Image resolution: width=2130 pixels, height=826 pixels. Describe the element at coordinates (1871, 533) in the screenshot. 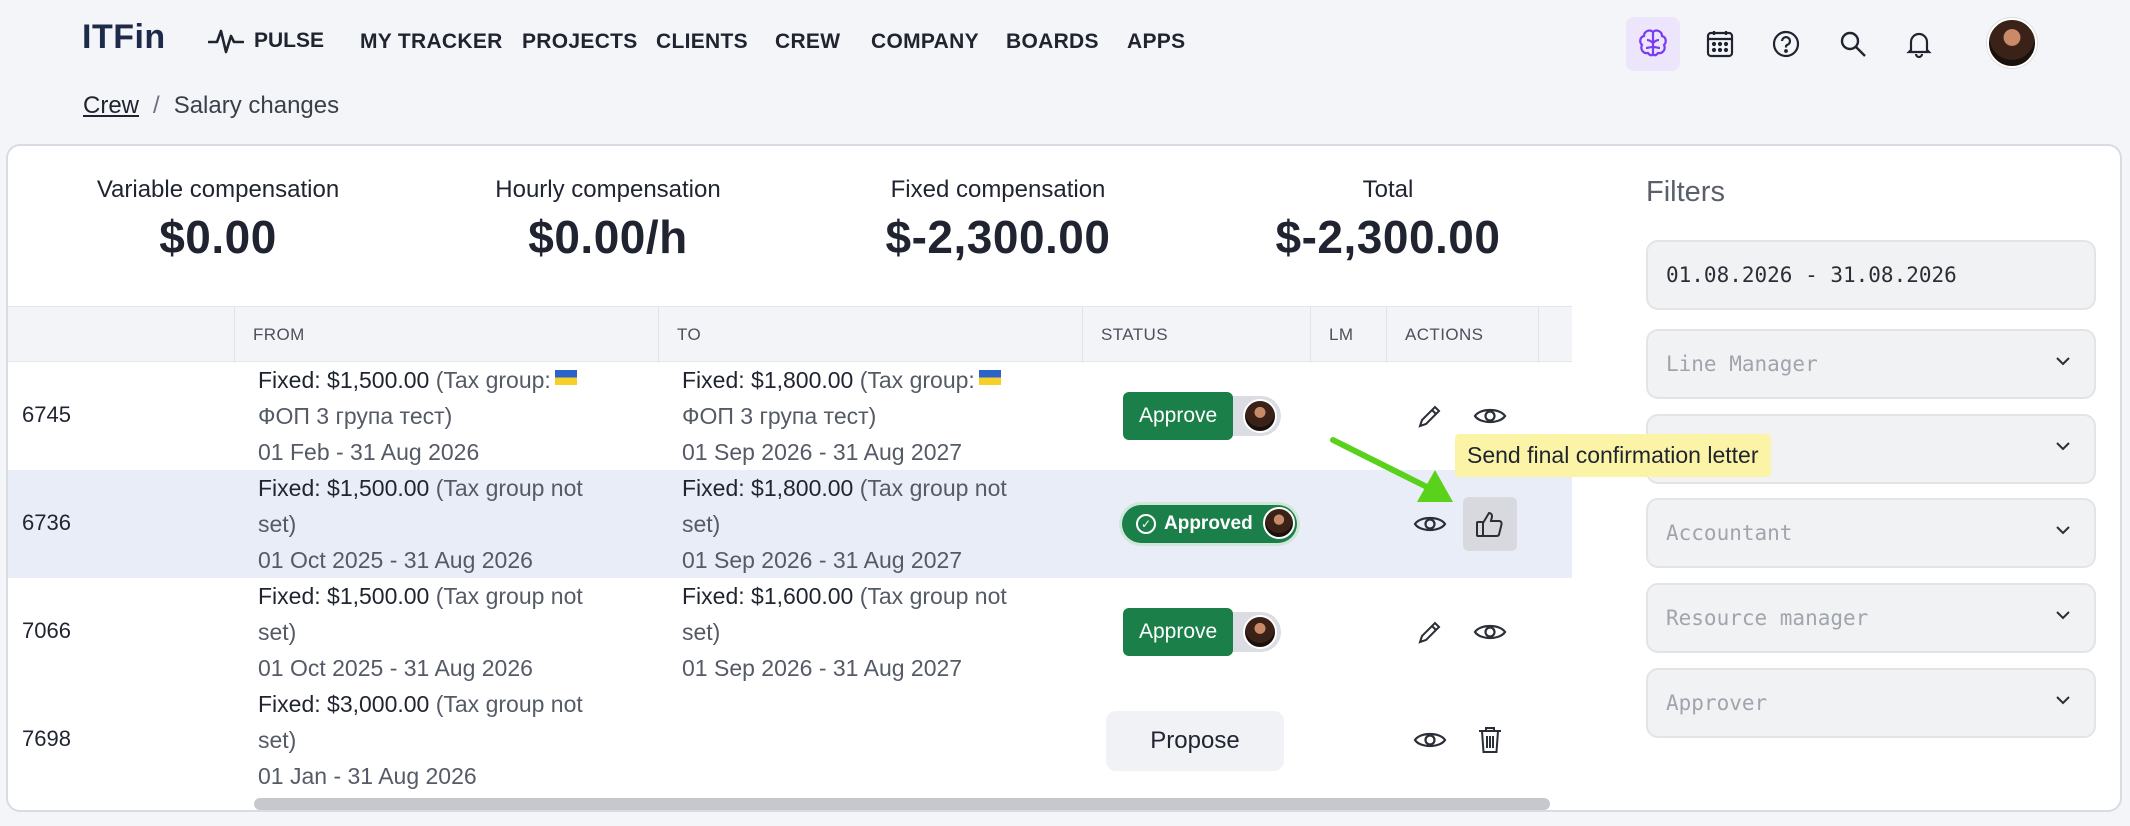

I see `accountant-filter: Accountant` at that location.